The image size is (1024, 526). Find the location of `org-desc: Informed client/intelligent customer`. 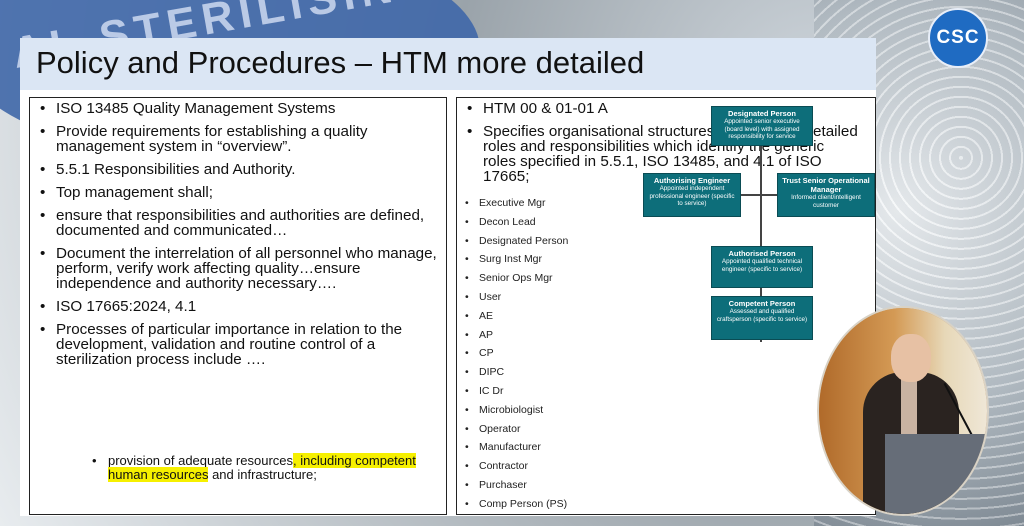

org-desc: Informed client/intelligent customer is located at coordinates (826, 201).